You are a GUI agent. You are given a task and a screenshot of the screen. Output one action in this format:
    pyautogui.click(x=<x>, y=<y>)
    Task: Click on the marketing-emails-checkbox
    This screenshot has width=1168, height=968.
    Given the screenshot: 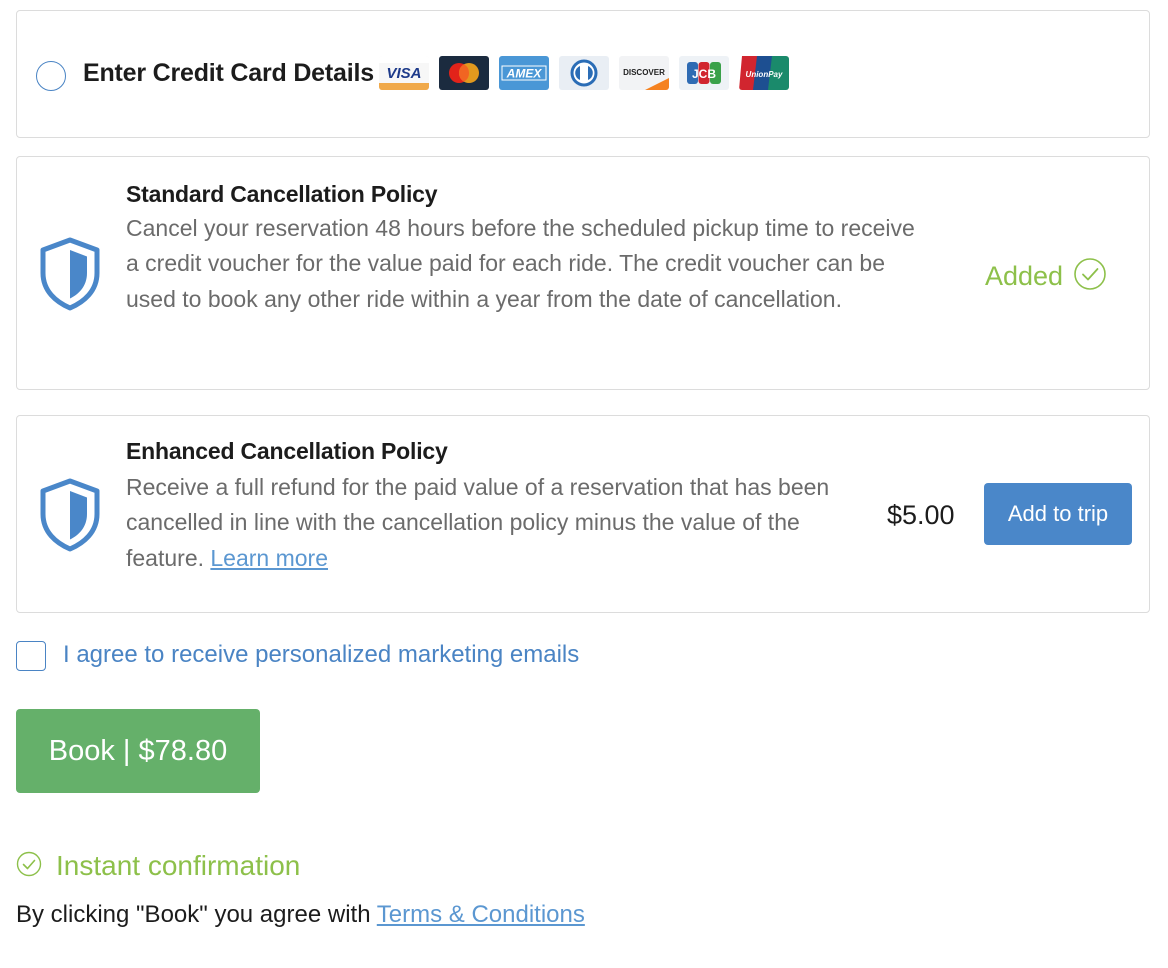 What is the action you would take?
    pyautogui.click(x=31, y=656)
    